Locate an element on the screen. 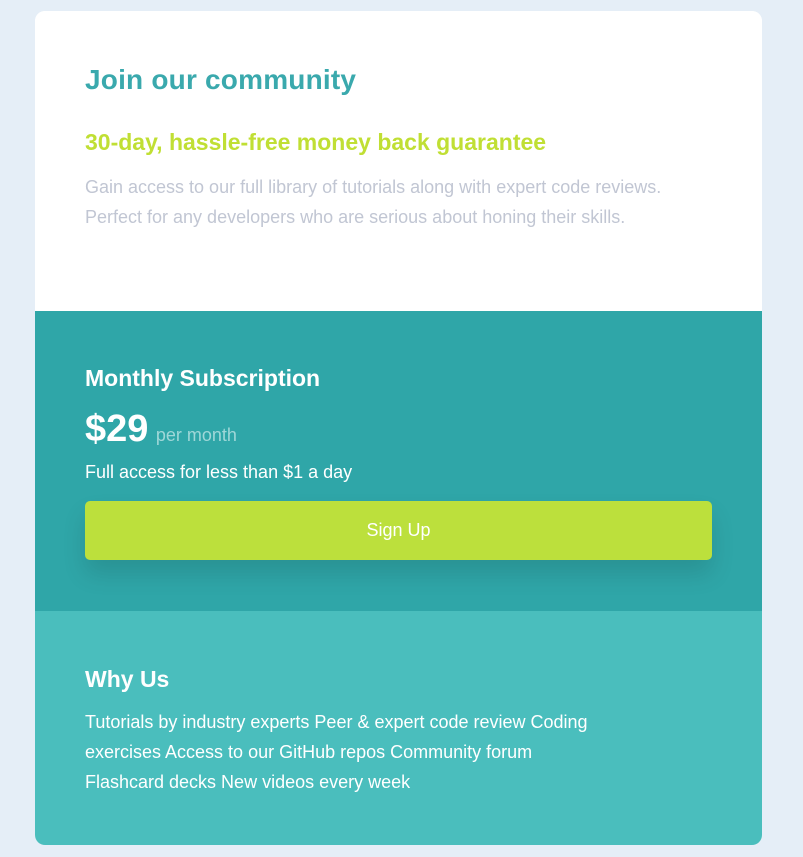 This screenshot has height=857, width=803. why-us-title: Why Us is located at coordinates (127, 679).